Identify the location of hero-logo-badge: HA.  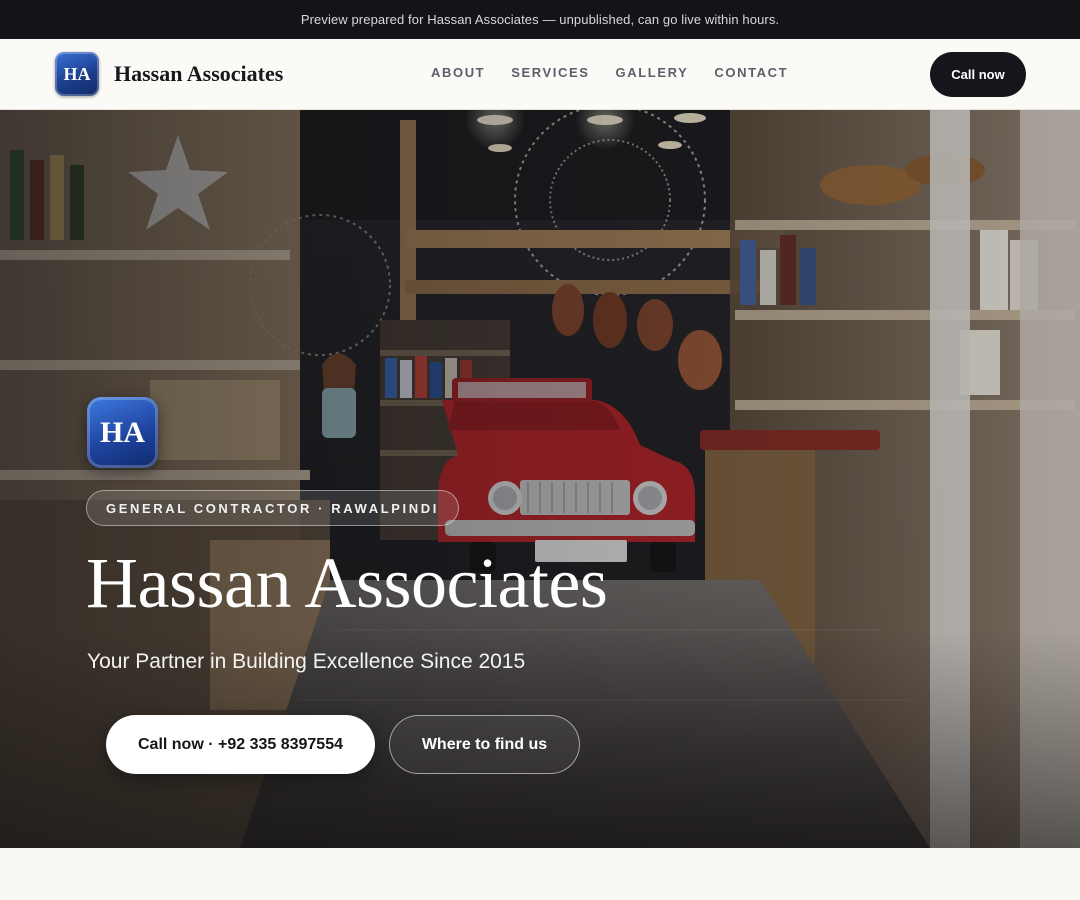
(122, 432).